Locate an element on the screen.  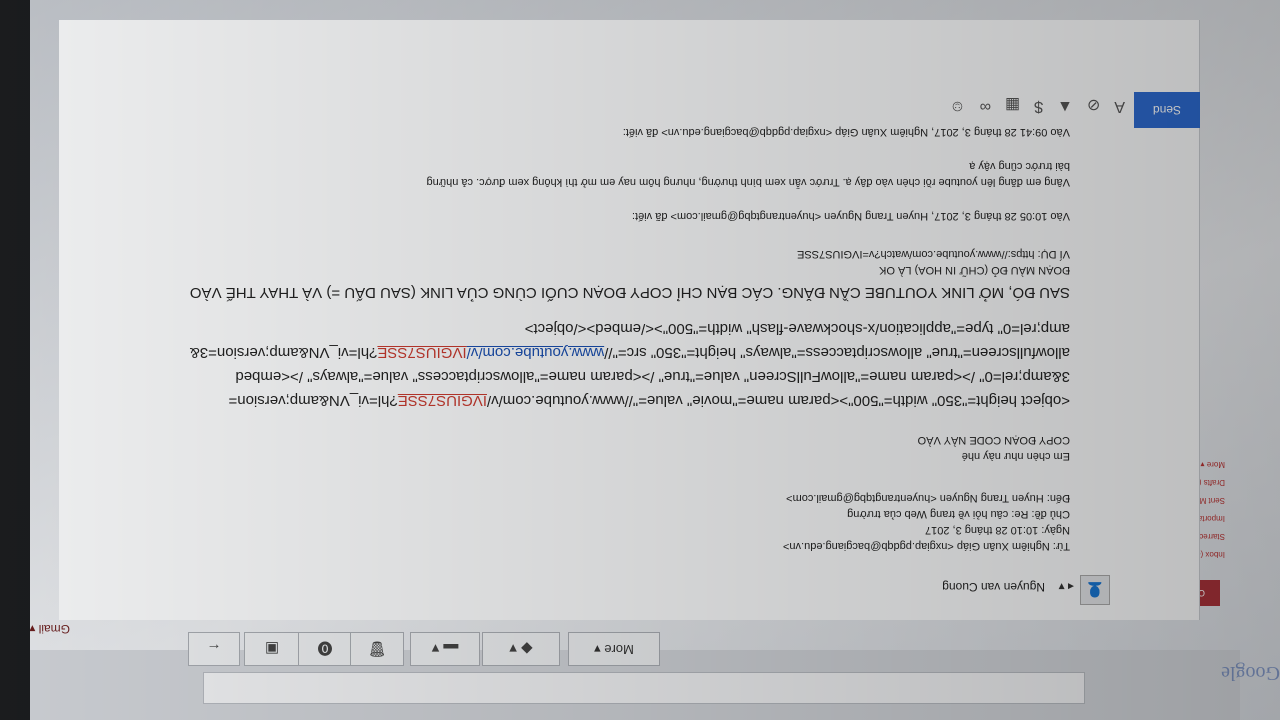
youtube-link: www.youtube.com/v/ is located at coordinates (536, 352).